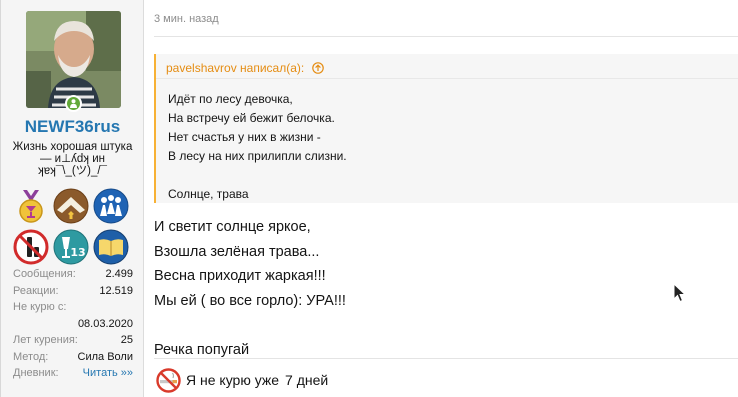 Image resolution: width=738 pixels, height=397 pixels. I want to click on stat-label: Дневник:, so click(36, 373).